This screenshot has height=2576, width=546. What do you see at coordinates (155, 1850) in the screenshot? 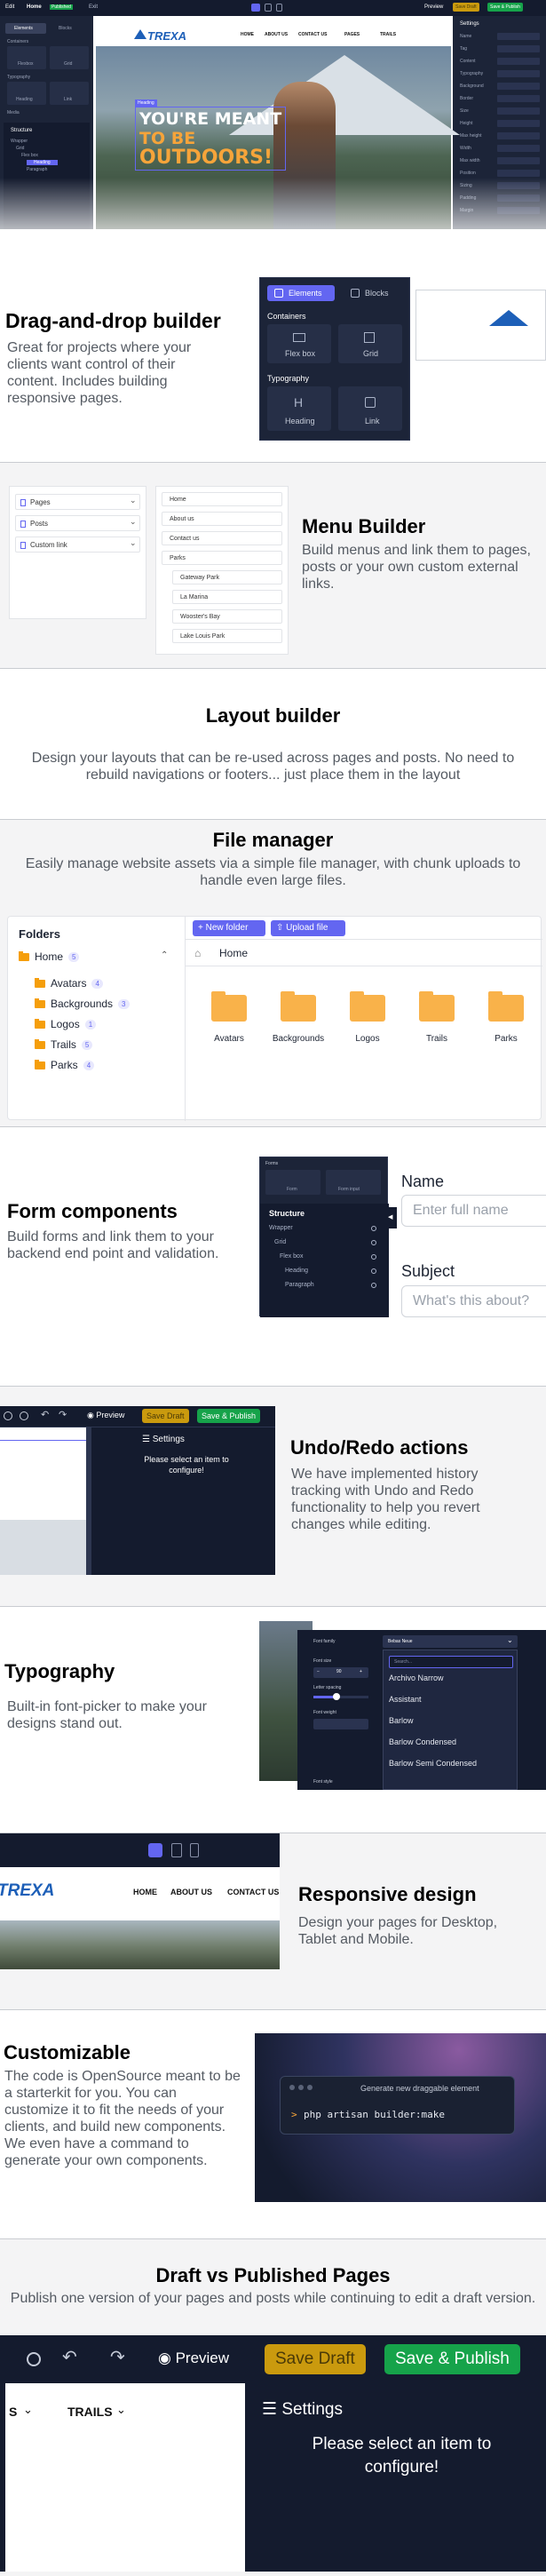
I see `device-desktop-icon` at bounding box center [155, 1850].